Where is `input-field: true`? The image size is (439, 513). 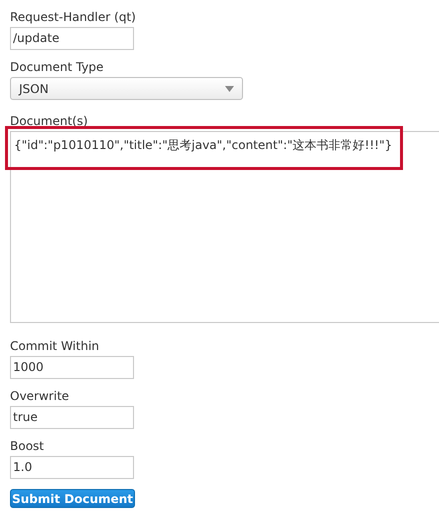
input-field: true is located at coordinates (72, 417).